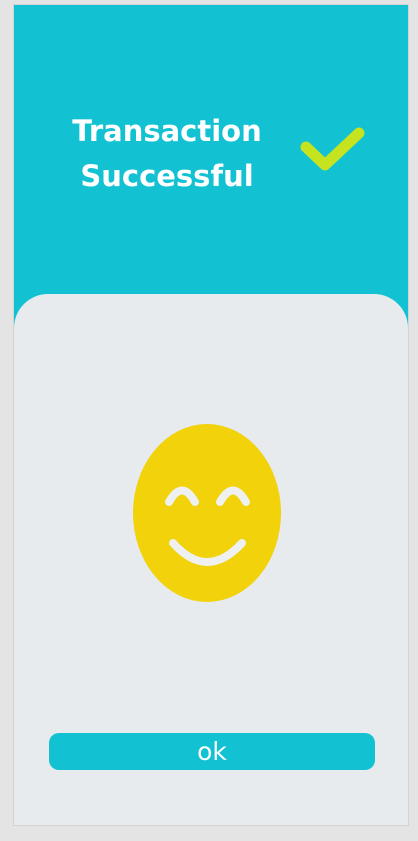 This screenshot has width=418, height=841. I want to click on page-title: Transaction Successful, so click(167, 154).